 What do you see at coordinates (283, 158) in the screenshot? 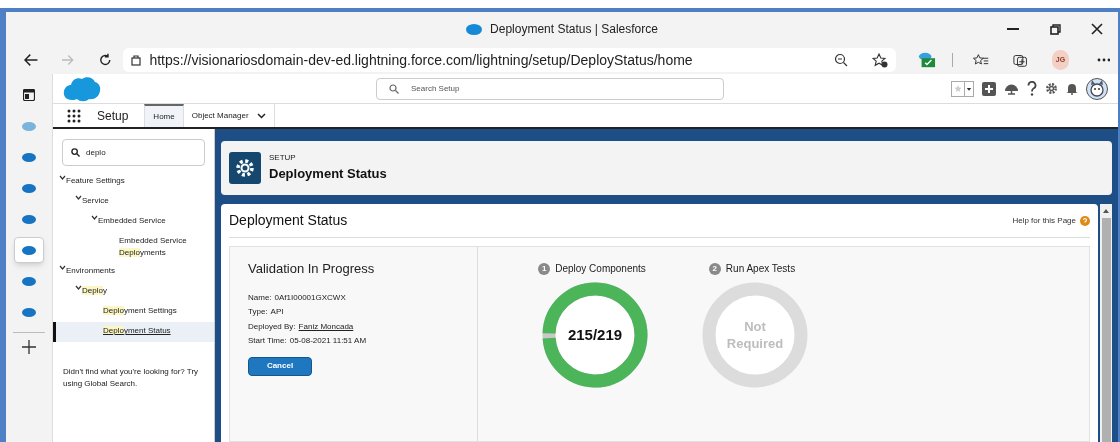
I see `page-eyebrow: SETUP` at bounding box center [283, 158].